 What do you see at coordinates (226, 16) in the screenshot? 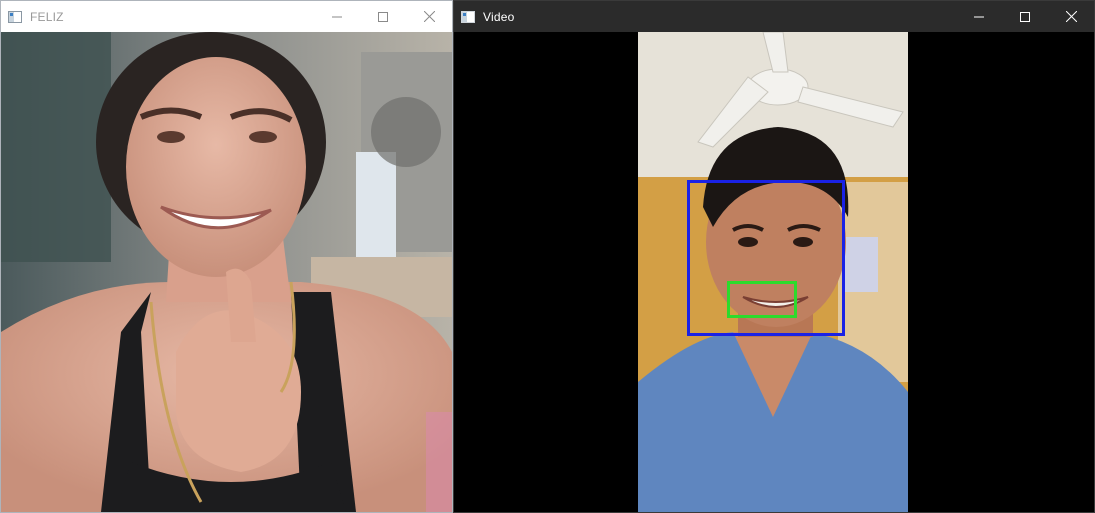
I see `feliz-titlebar: FELIZ` at bounding box center [226, 16].